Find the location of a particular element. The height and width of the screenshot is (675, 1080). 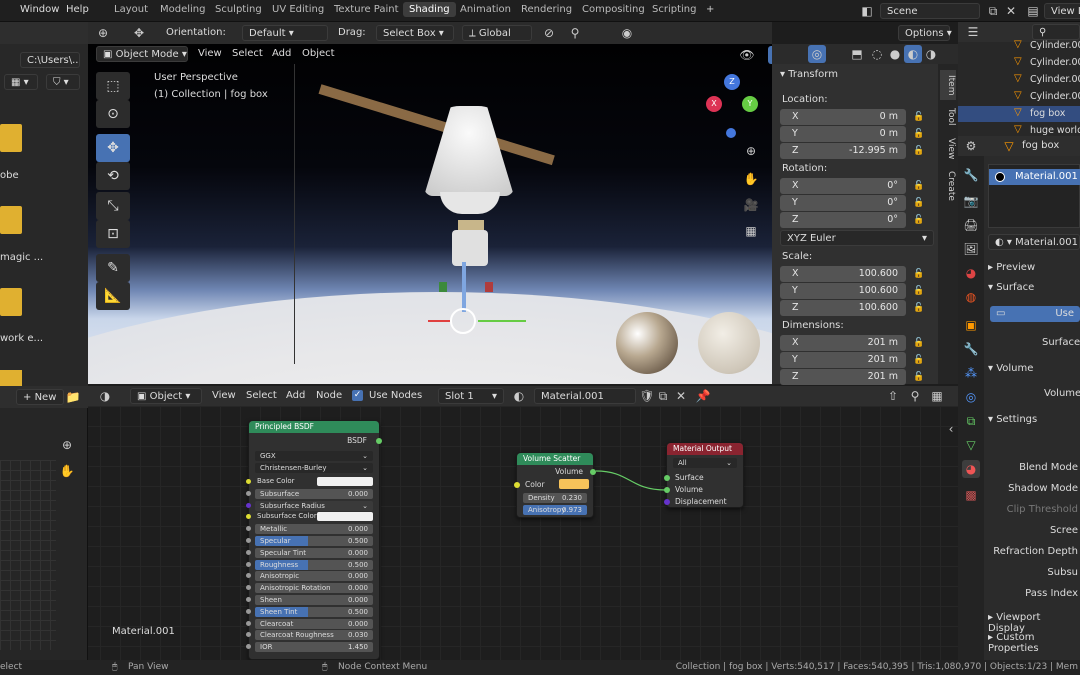

outliner-item: ▽ Cylinder.005 is located at coordinates (1019, 97).